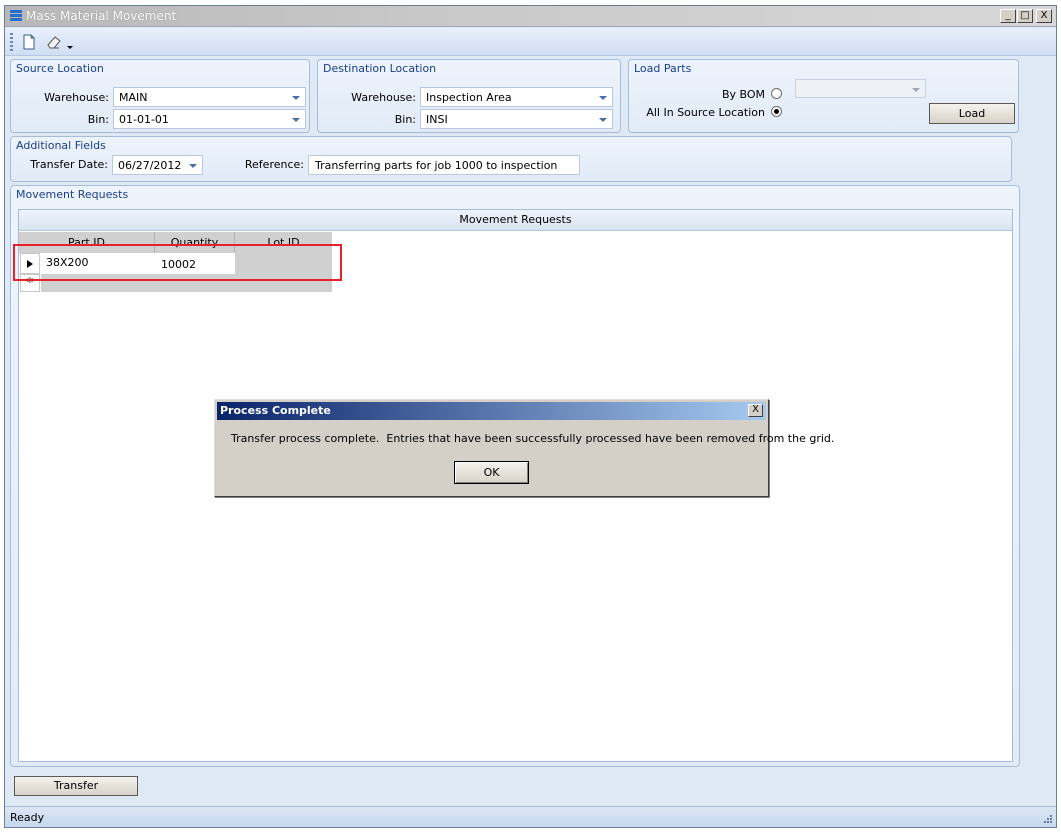 The image size is (1061, 832). I want to click on by-bom-label: By BOM, so click(743, 94).